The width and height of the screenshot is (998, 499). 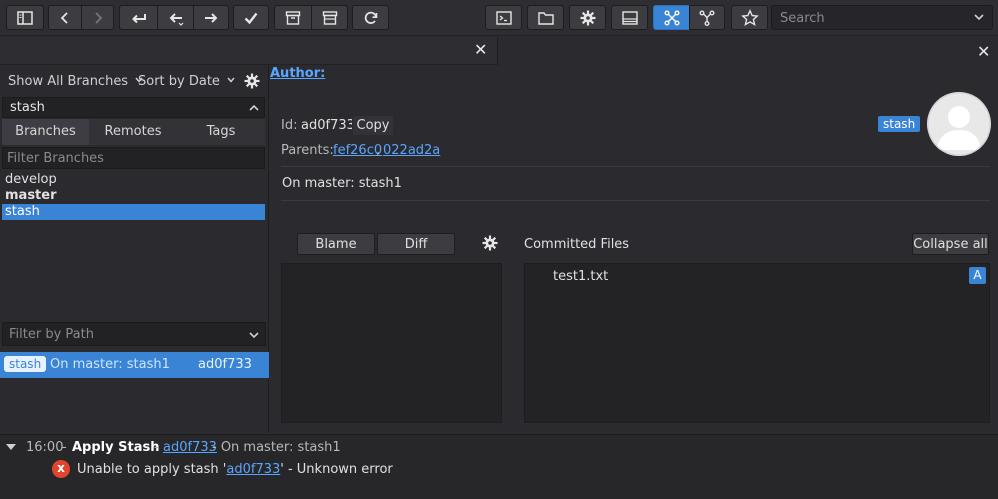 I want to click on error-prefix: Unable to apply stash ', so click(x=152, y=469).